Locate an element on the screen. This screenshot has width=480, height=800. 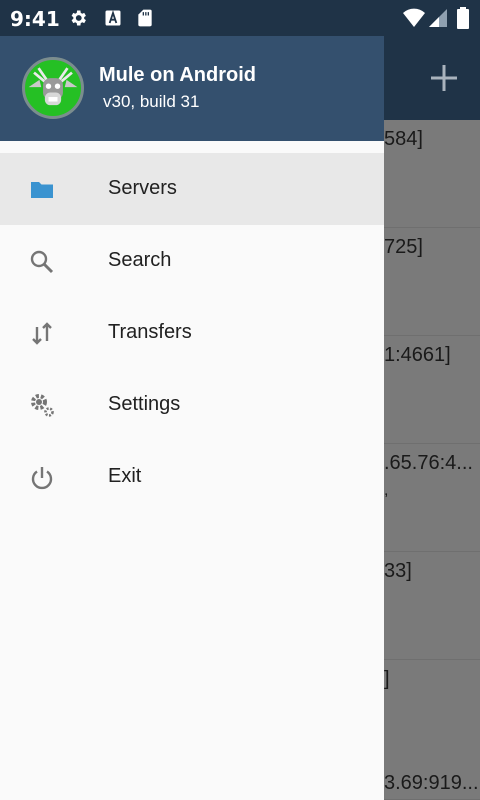
drawer-item-label: Servers is located at coordinates (142, 188).